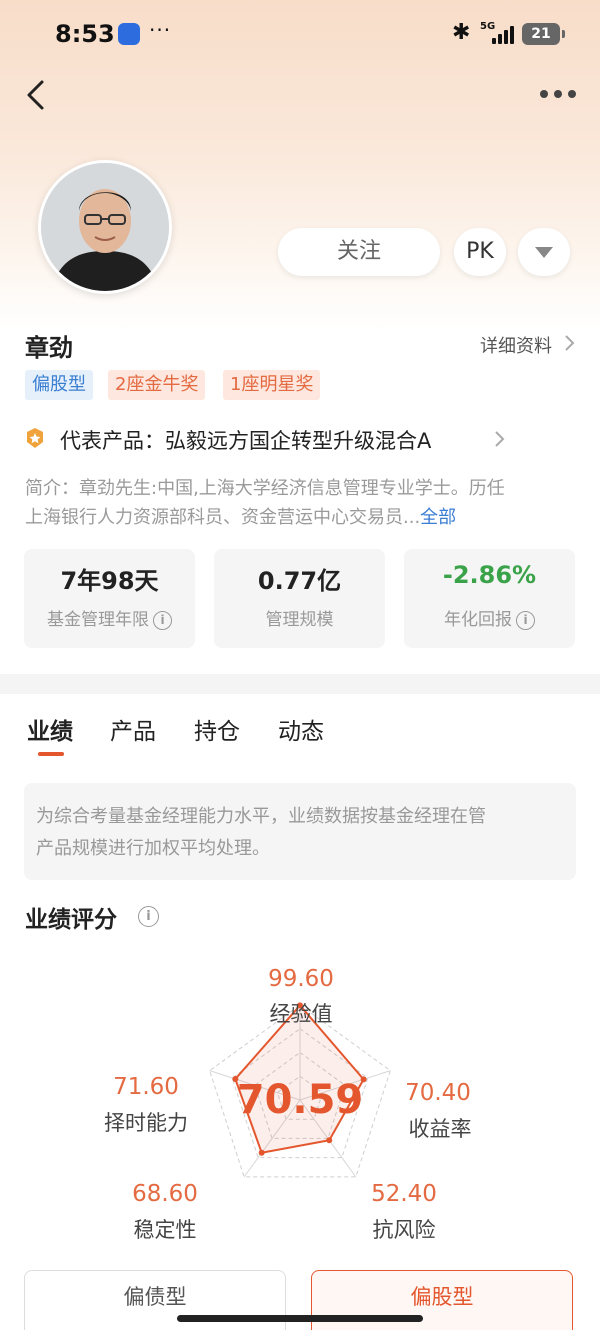 The height and width of the screenshot is (1335, 600). What do you see at coordinates (35, 438) in the screenshot?
I see `medal-icon` at bounding box center [35, 438].